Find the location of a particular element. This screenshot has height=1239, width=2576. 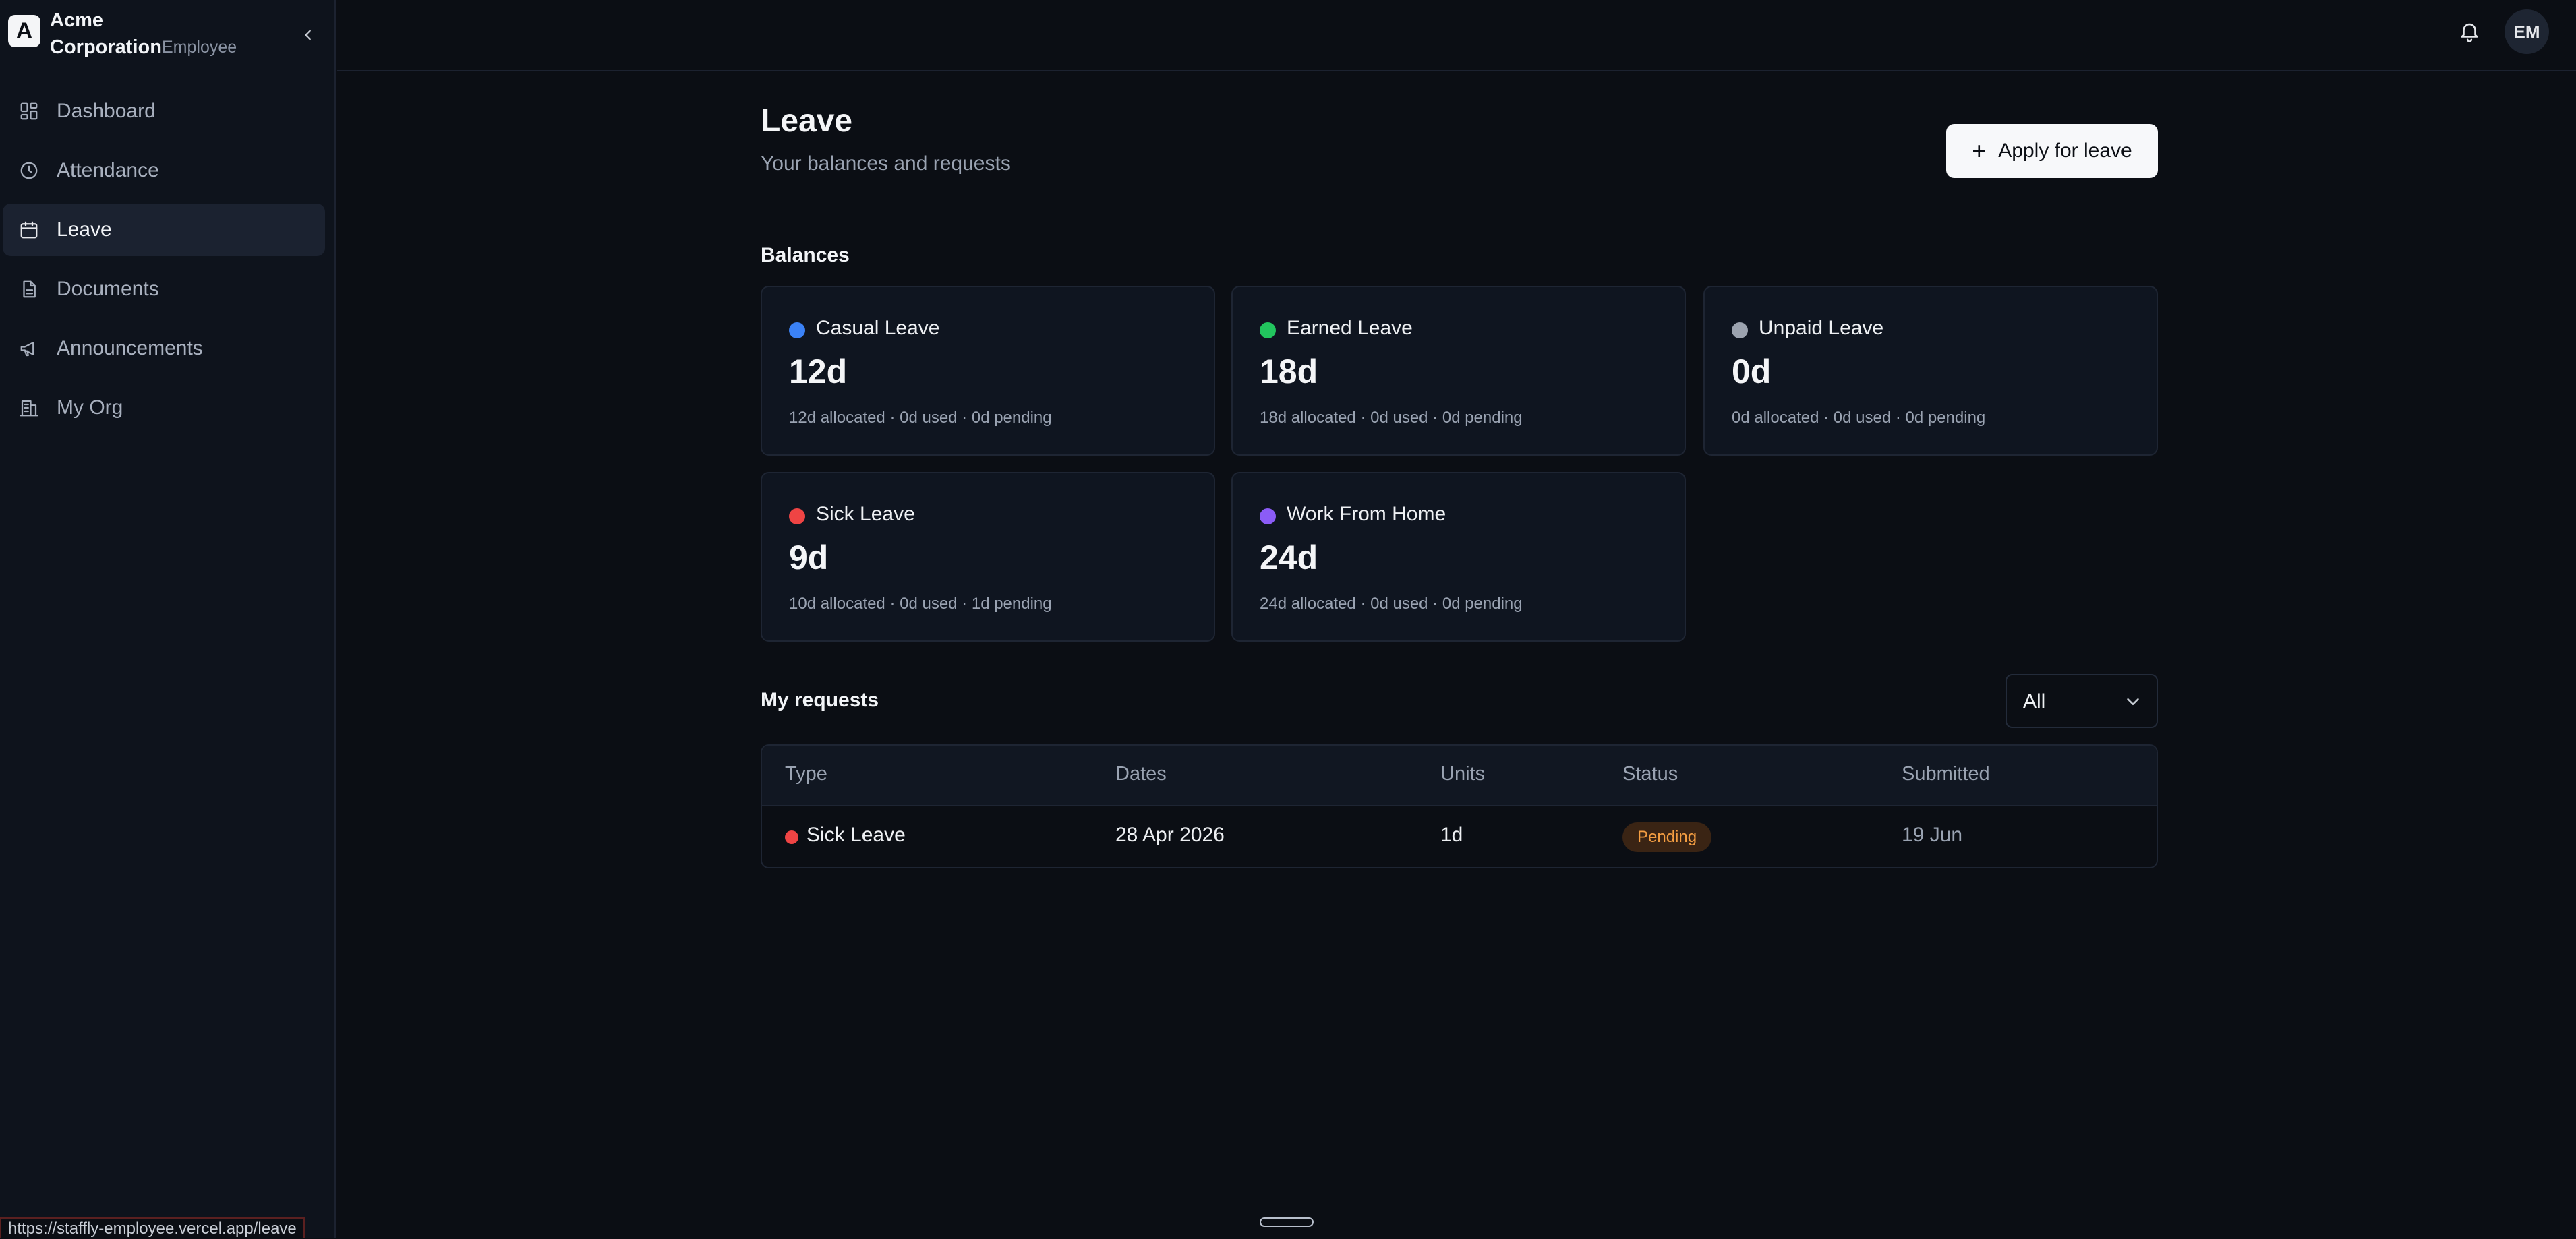

balance-name: Earned Leave is located at coordinates (1350, 328).